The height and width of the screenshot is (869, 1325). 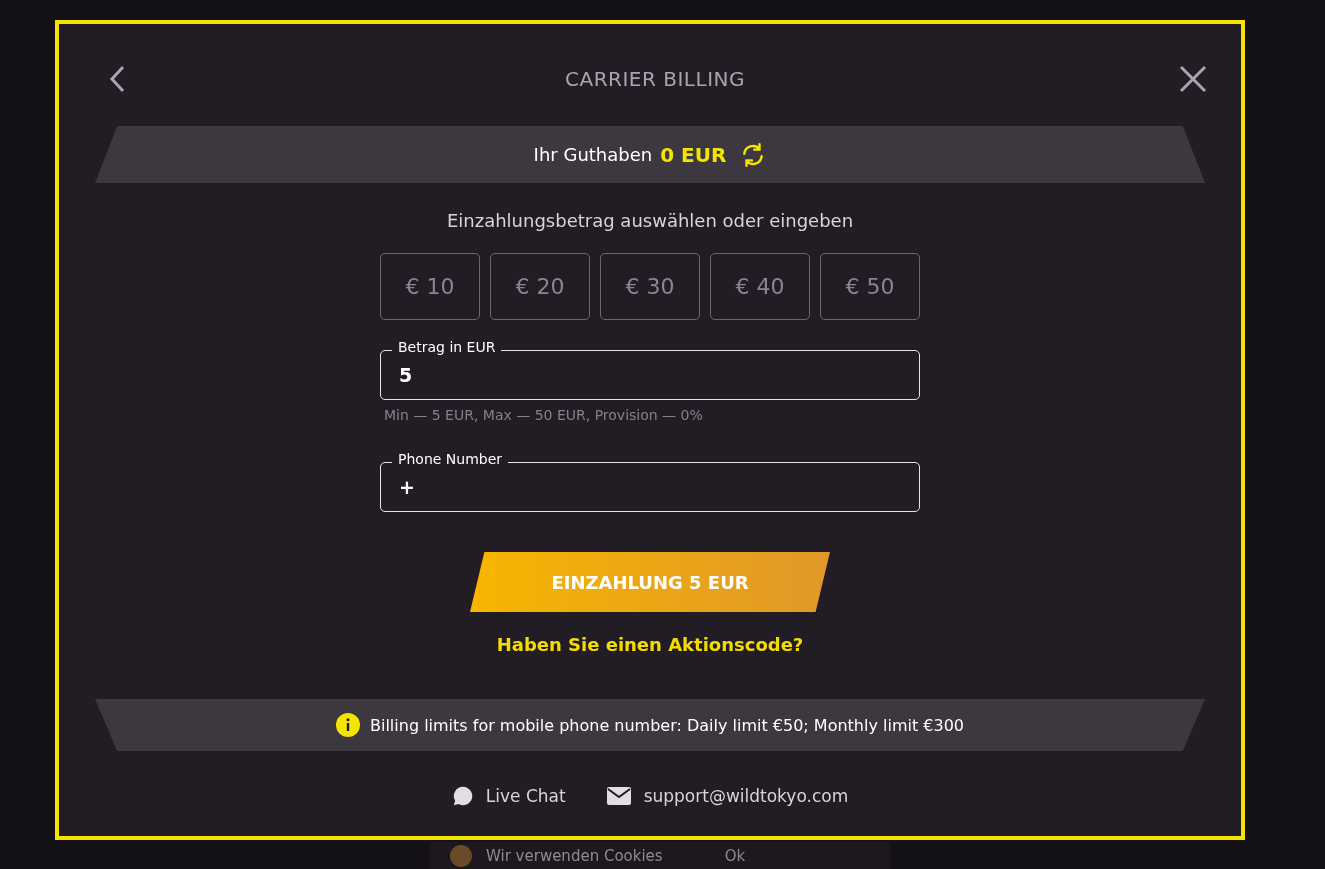 I want to click on balance-label: Ihr Guthaben, so click(x=593, y=154).